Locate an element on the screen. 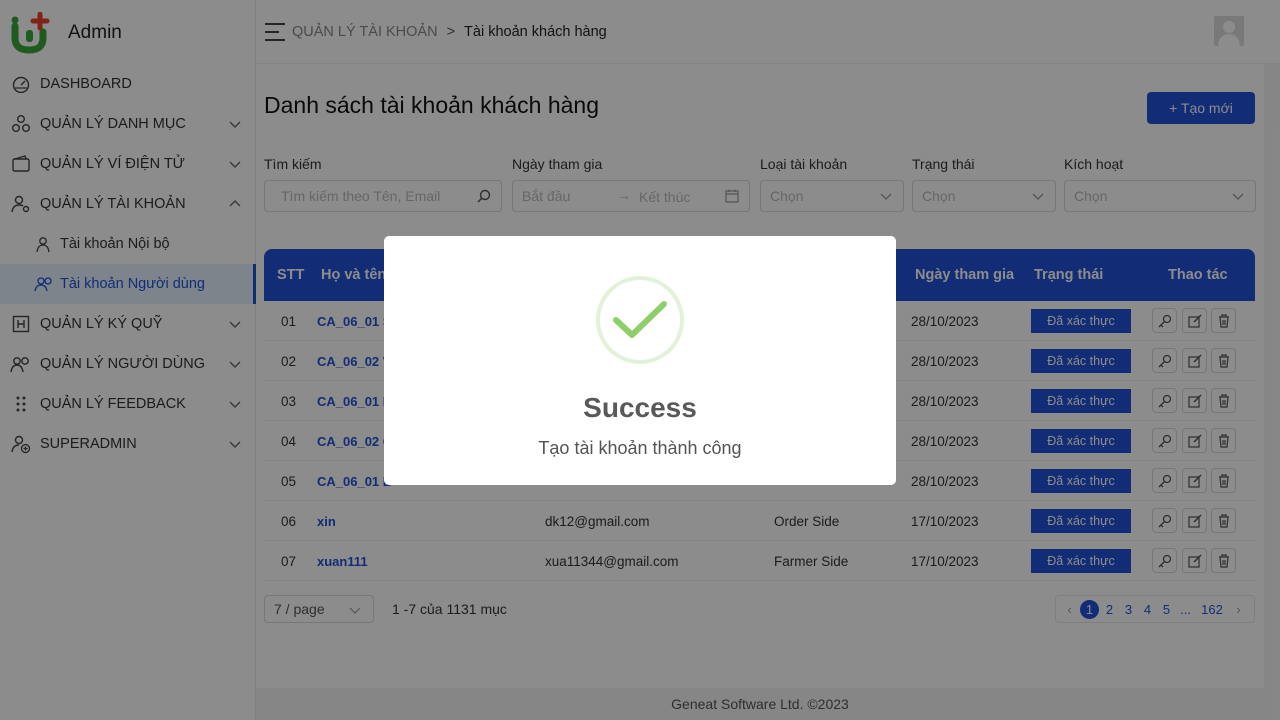  success-modal: Success Tạo tài khoản thành công is located at coordinates (640, 360).